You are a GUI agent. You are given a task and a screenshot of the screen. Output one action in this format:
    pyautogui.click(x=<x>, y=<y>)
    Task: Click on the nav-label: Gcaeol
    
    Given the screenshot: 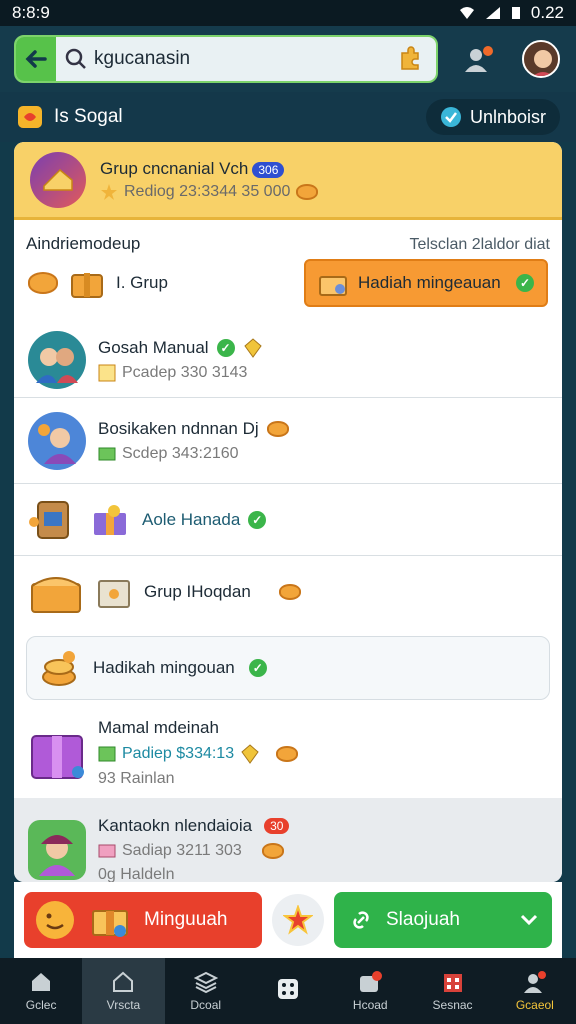 What is the action you would take?
    pyautogui.click(x=534, y=1005)
    